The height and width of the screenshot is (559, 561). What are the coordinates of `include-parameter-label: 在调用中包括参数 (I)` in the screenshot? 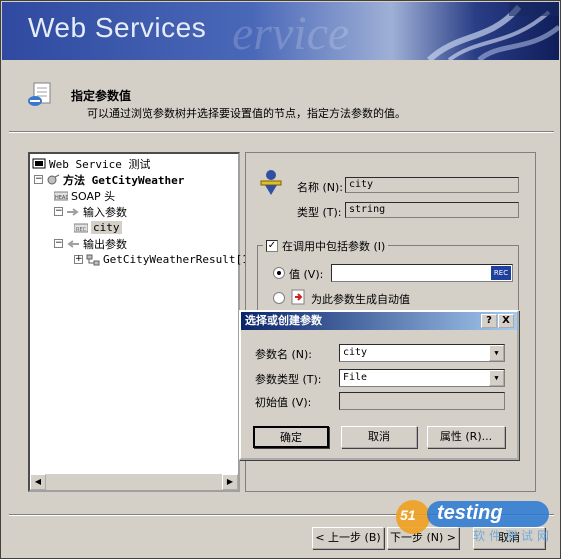 It's located at (334, 246).